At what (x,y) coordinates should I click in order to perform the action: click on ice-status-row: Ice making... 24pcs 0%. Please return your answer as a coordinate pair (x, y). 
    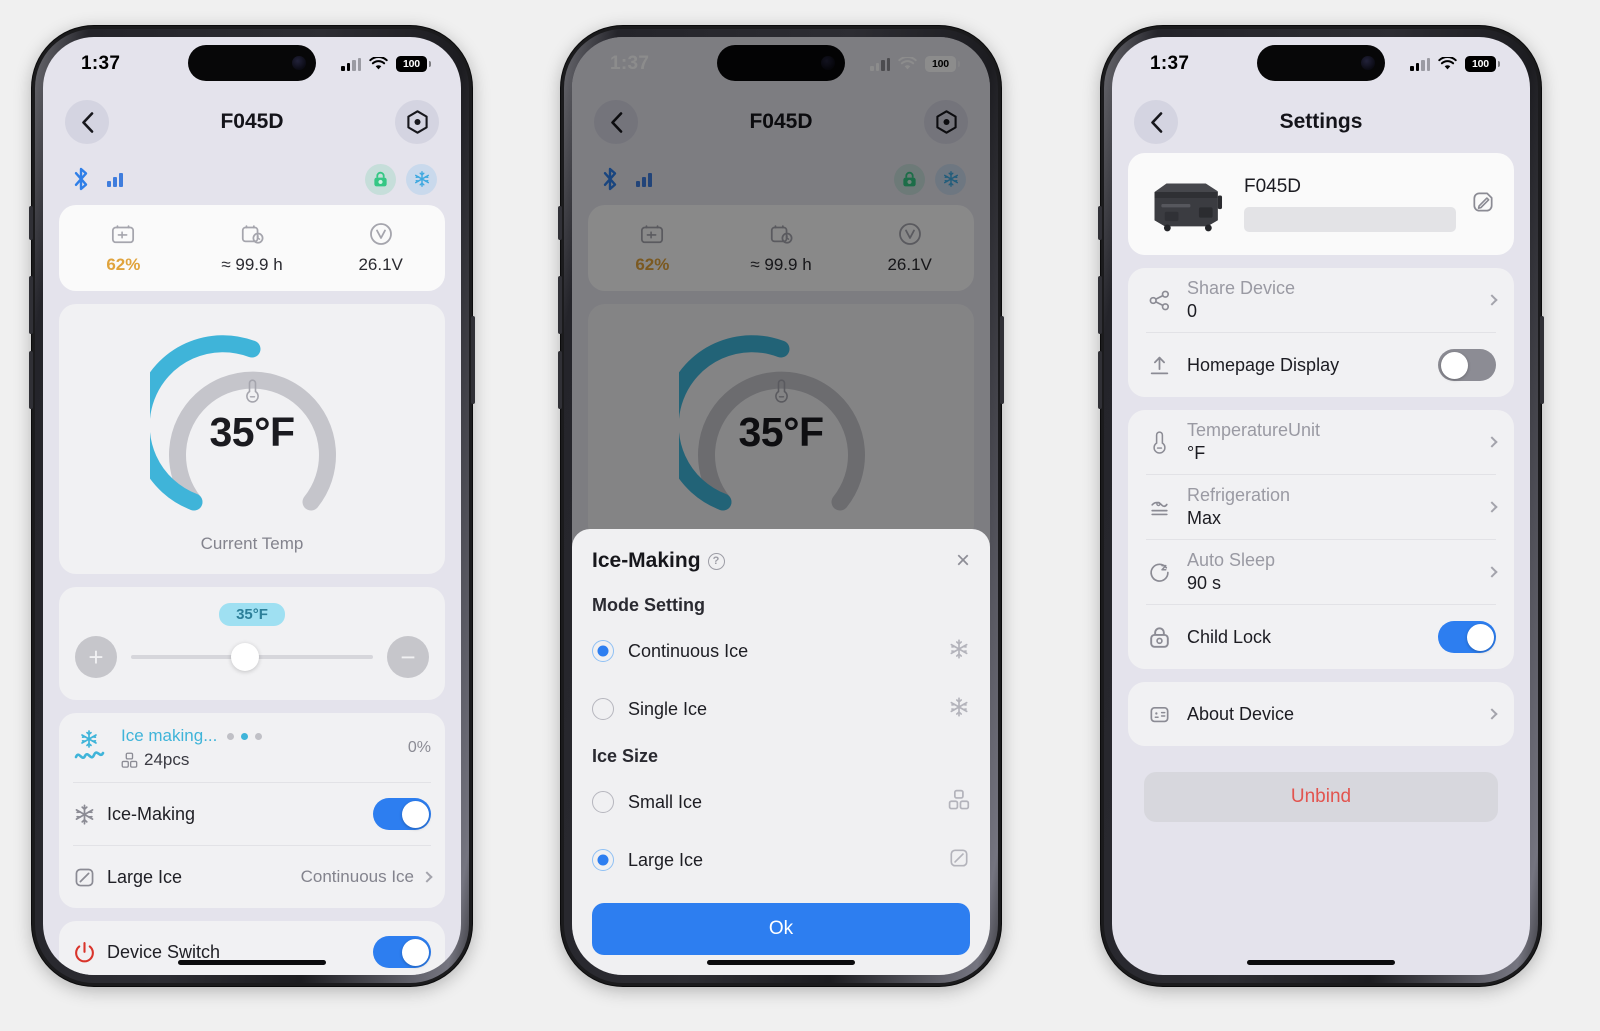
    Looking at the image, I should click on (252, 747).